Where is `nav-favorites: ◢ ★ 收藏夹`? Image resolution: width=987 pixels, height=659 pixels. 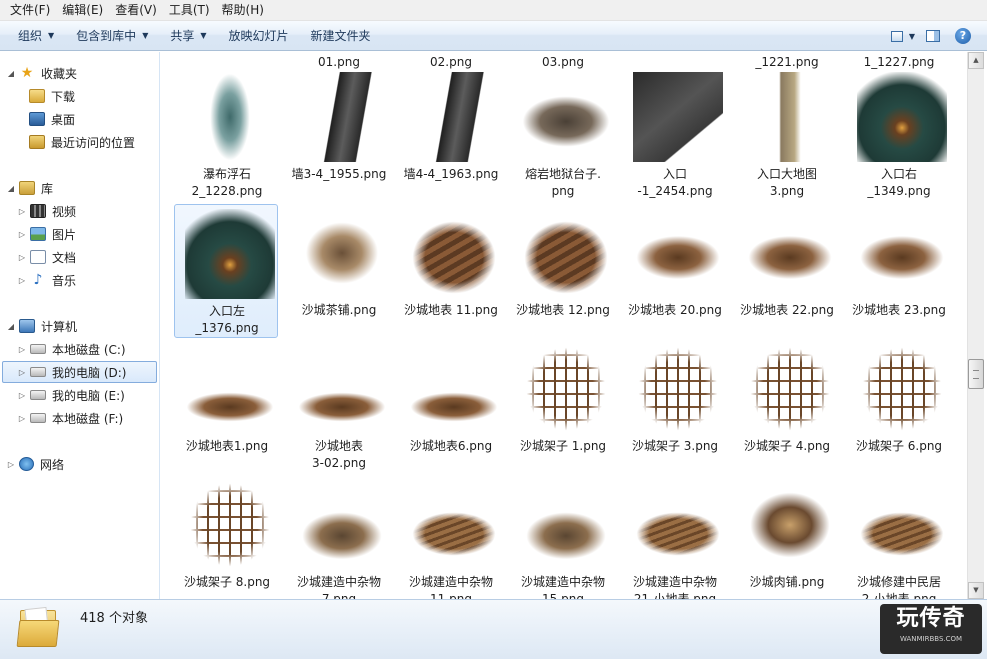
nav-favorites: ◢ ★ 收藏夹 is located at coordinates (41, 73).